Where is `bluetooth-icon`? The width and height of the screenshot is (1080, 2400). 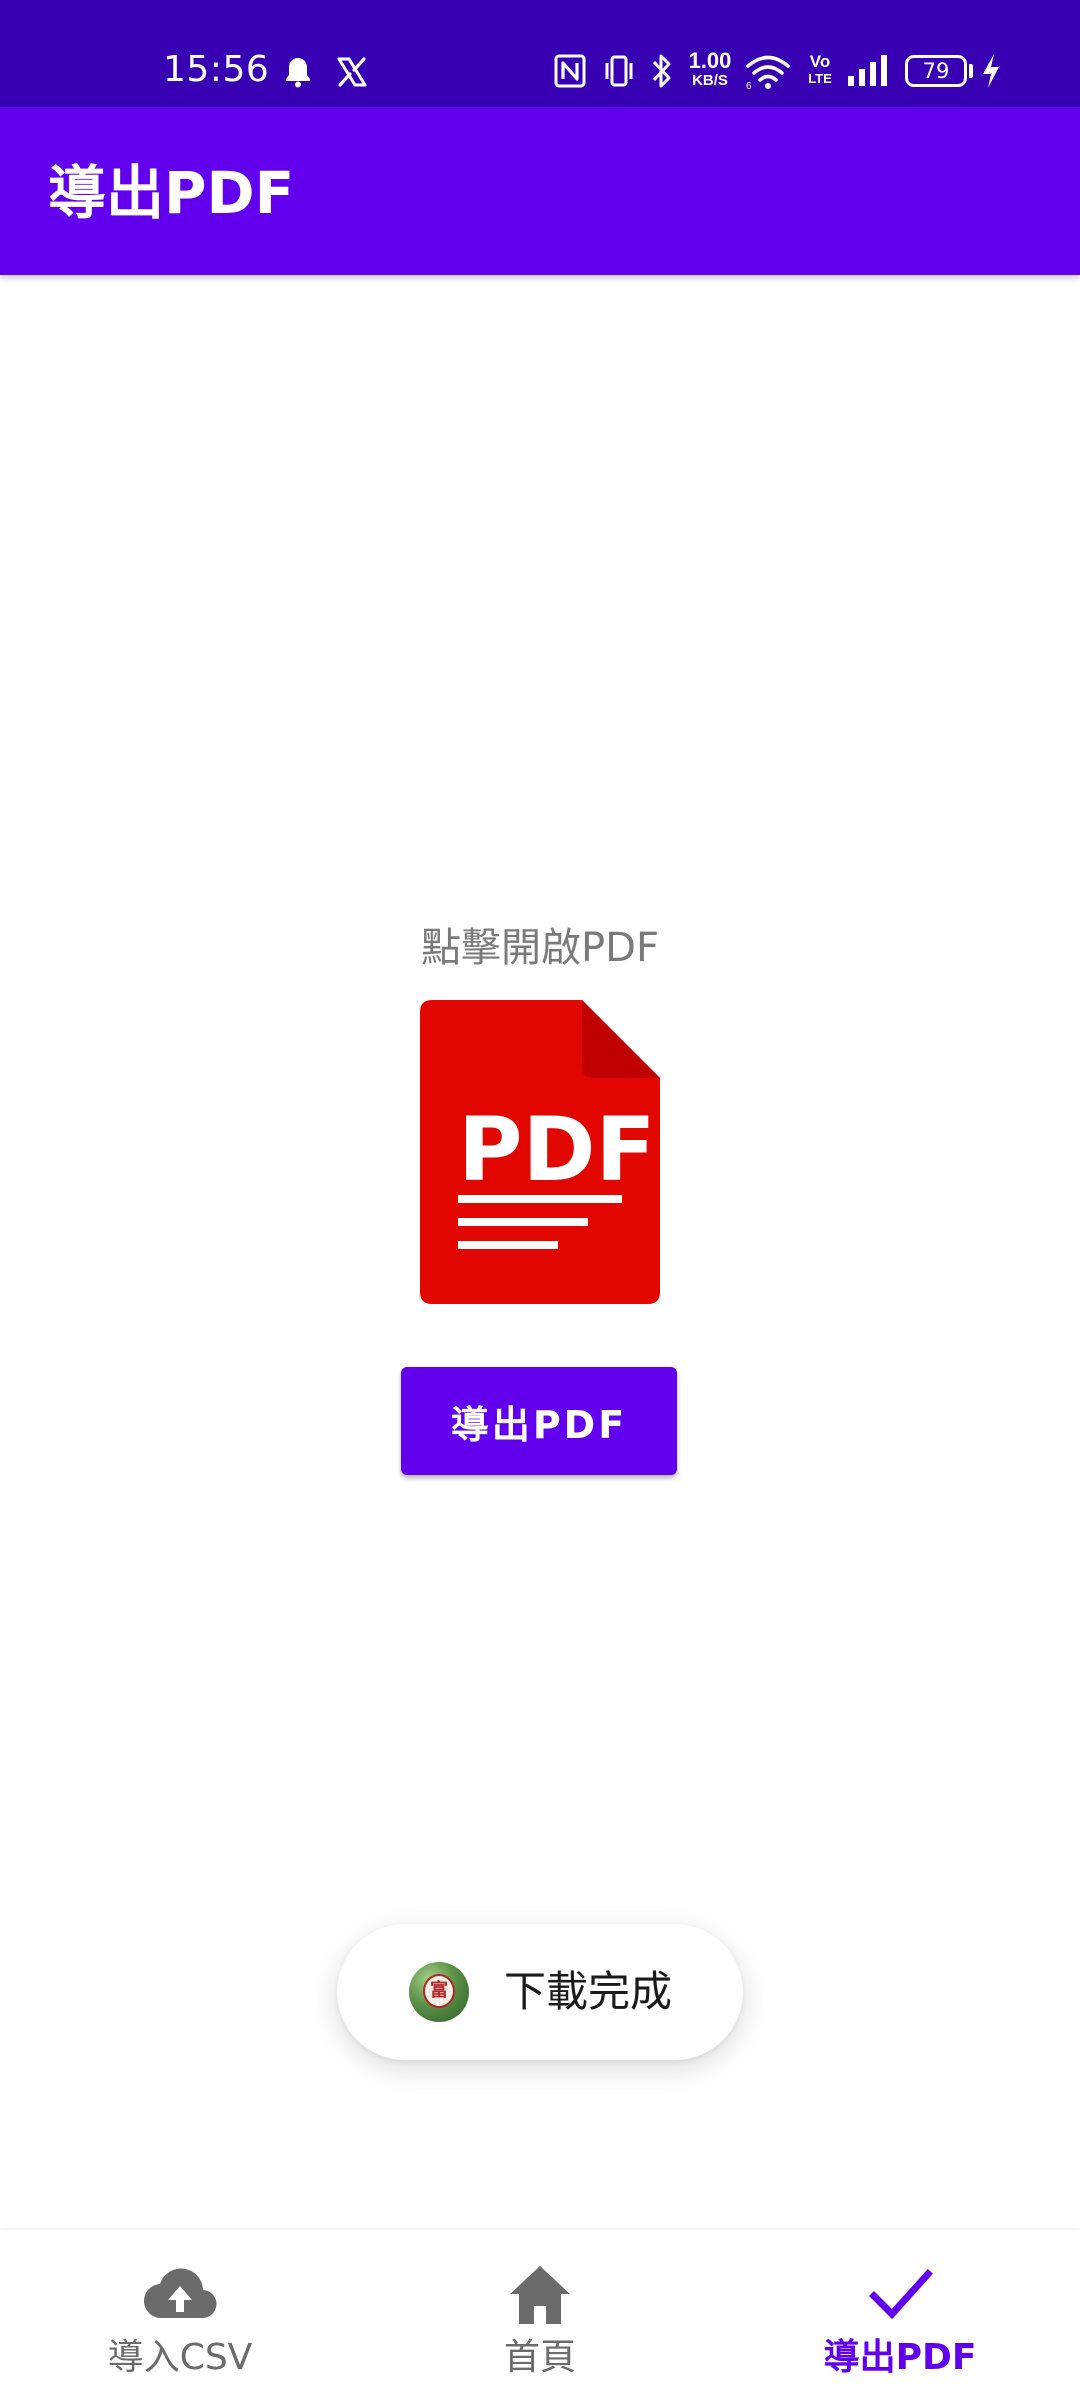
bluetooth-icon is located at coordinates (661, 71).